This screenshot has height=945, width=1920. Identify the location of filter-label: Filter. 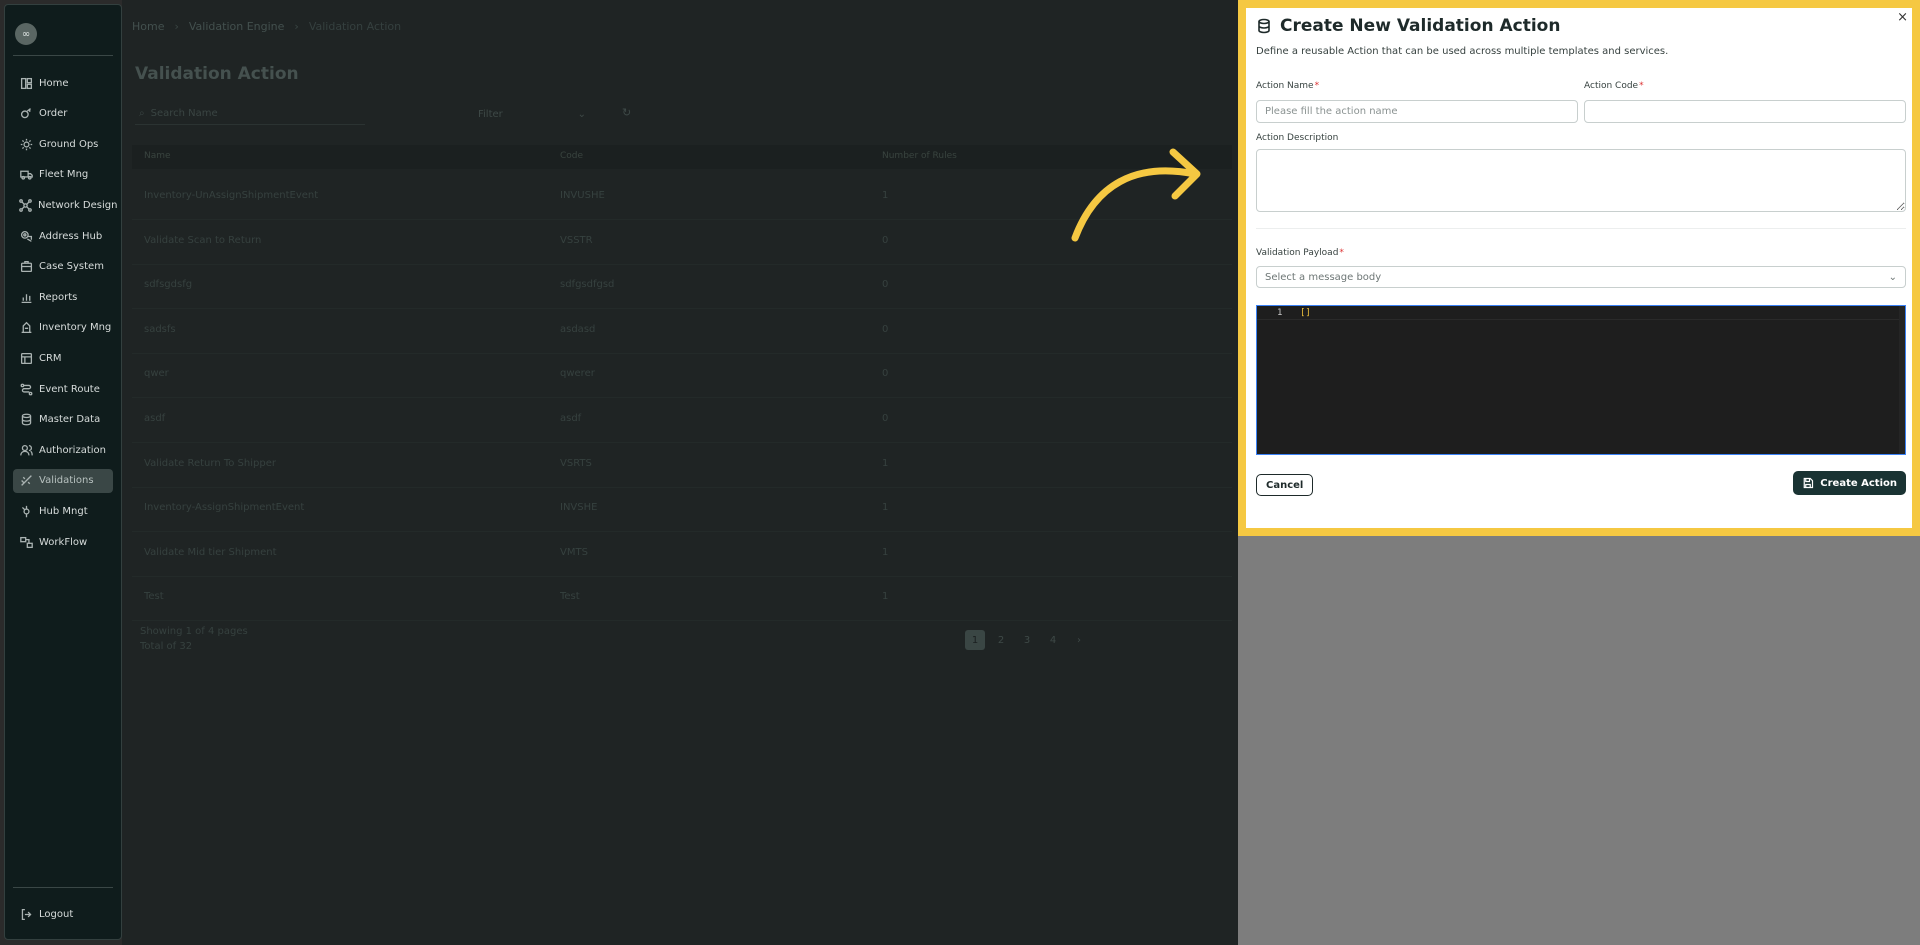
(490, 114).